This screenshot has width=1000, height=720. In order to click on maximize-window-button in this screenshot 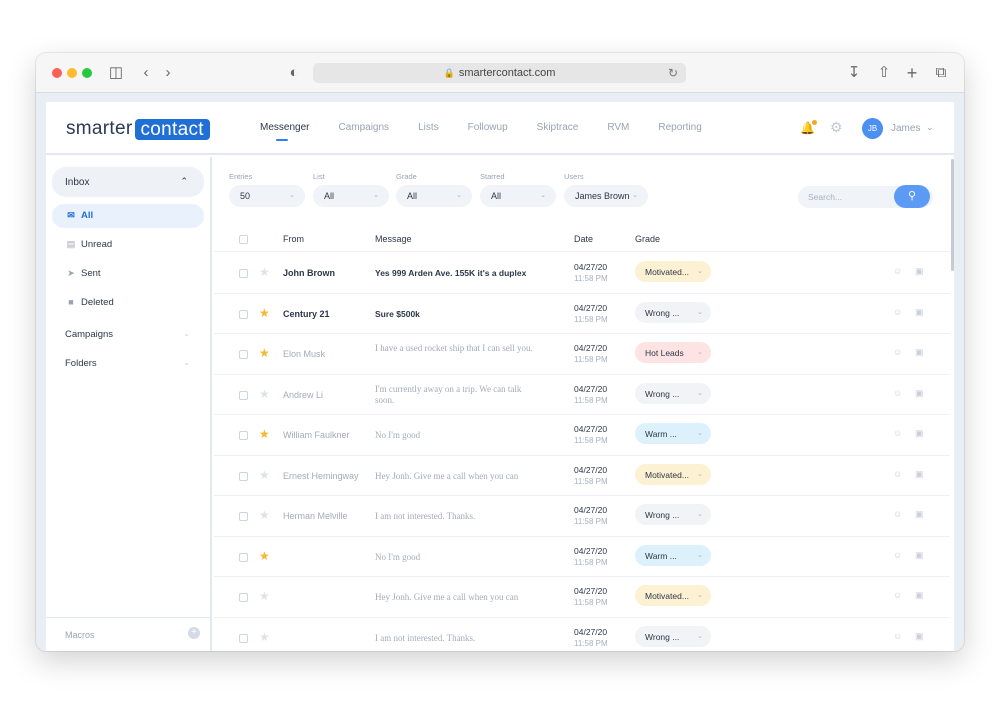, I will do `click(87, 73)`.